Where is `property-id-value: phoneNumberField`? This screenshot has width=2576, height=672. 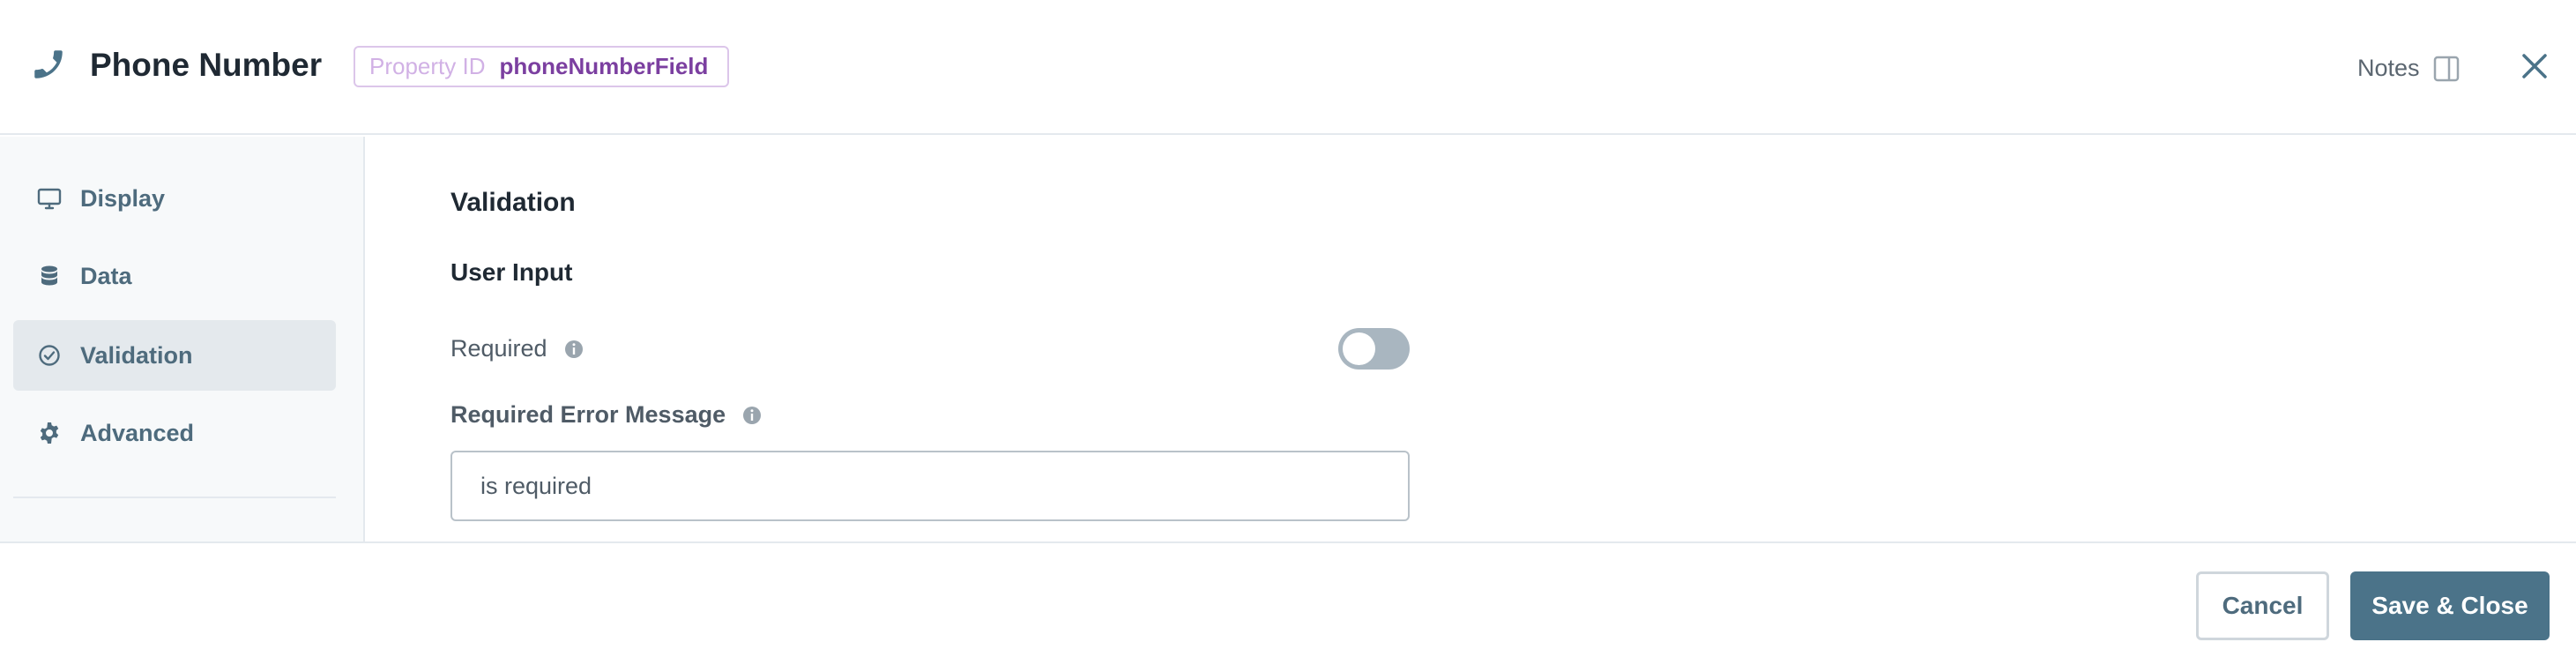
property-id-value: phoneNumberField is located at coordinates (604, 66).